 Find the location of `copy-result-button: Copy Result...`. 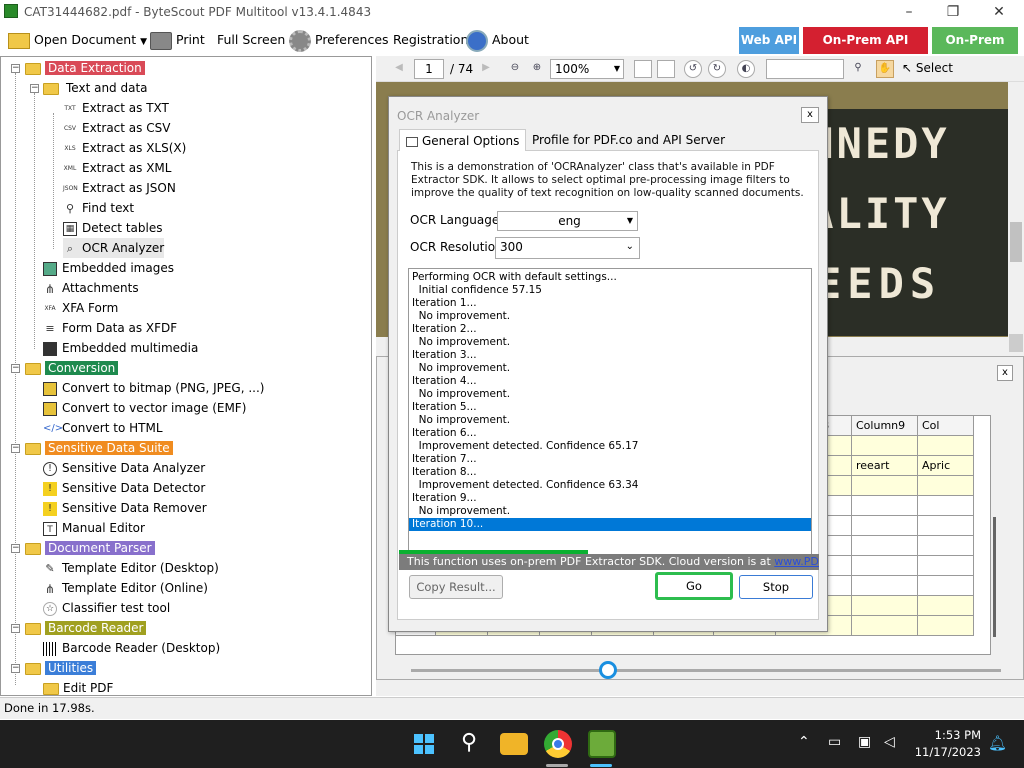

copy-result-button: Copy Result... is located at coordinates (456, 587).